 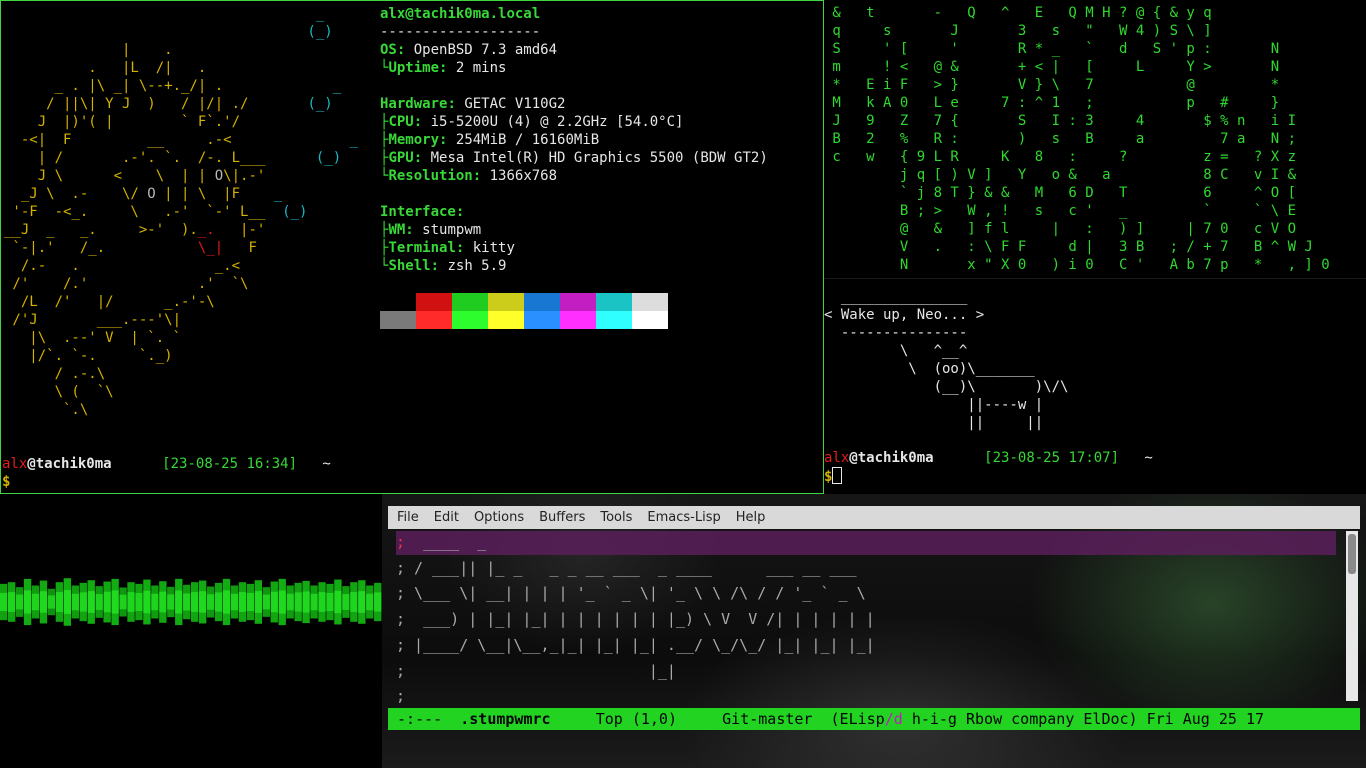 What do you see at coordinates (59, 392) in the screenshot?
I see `ascii-art-segment: \ ( `\` at bounding box center [59, 392].